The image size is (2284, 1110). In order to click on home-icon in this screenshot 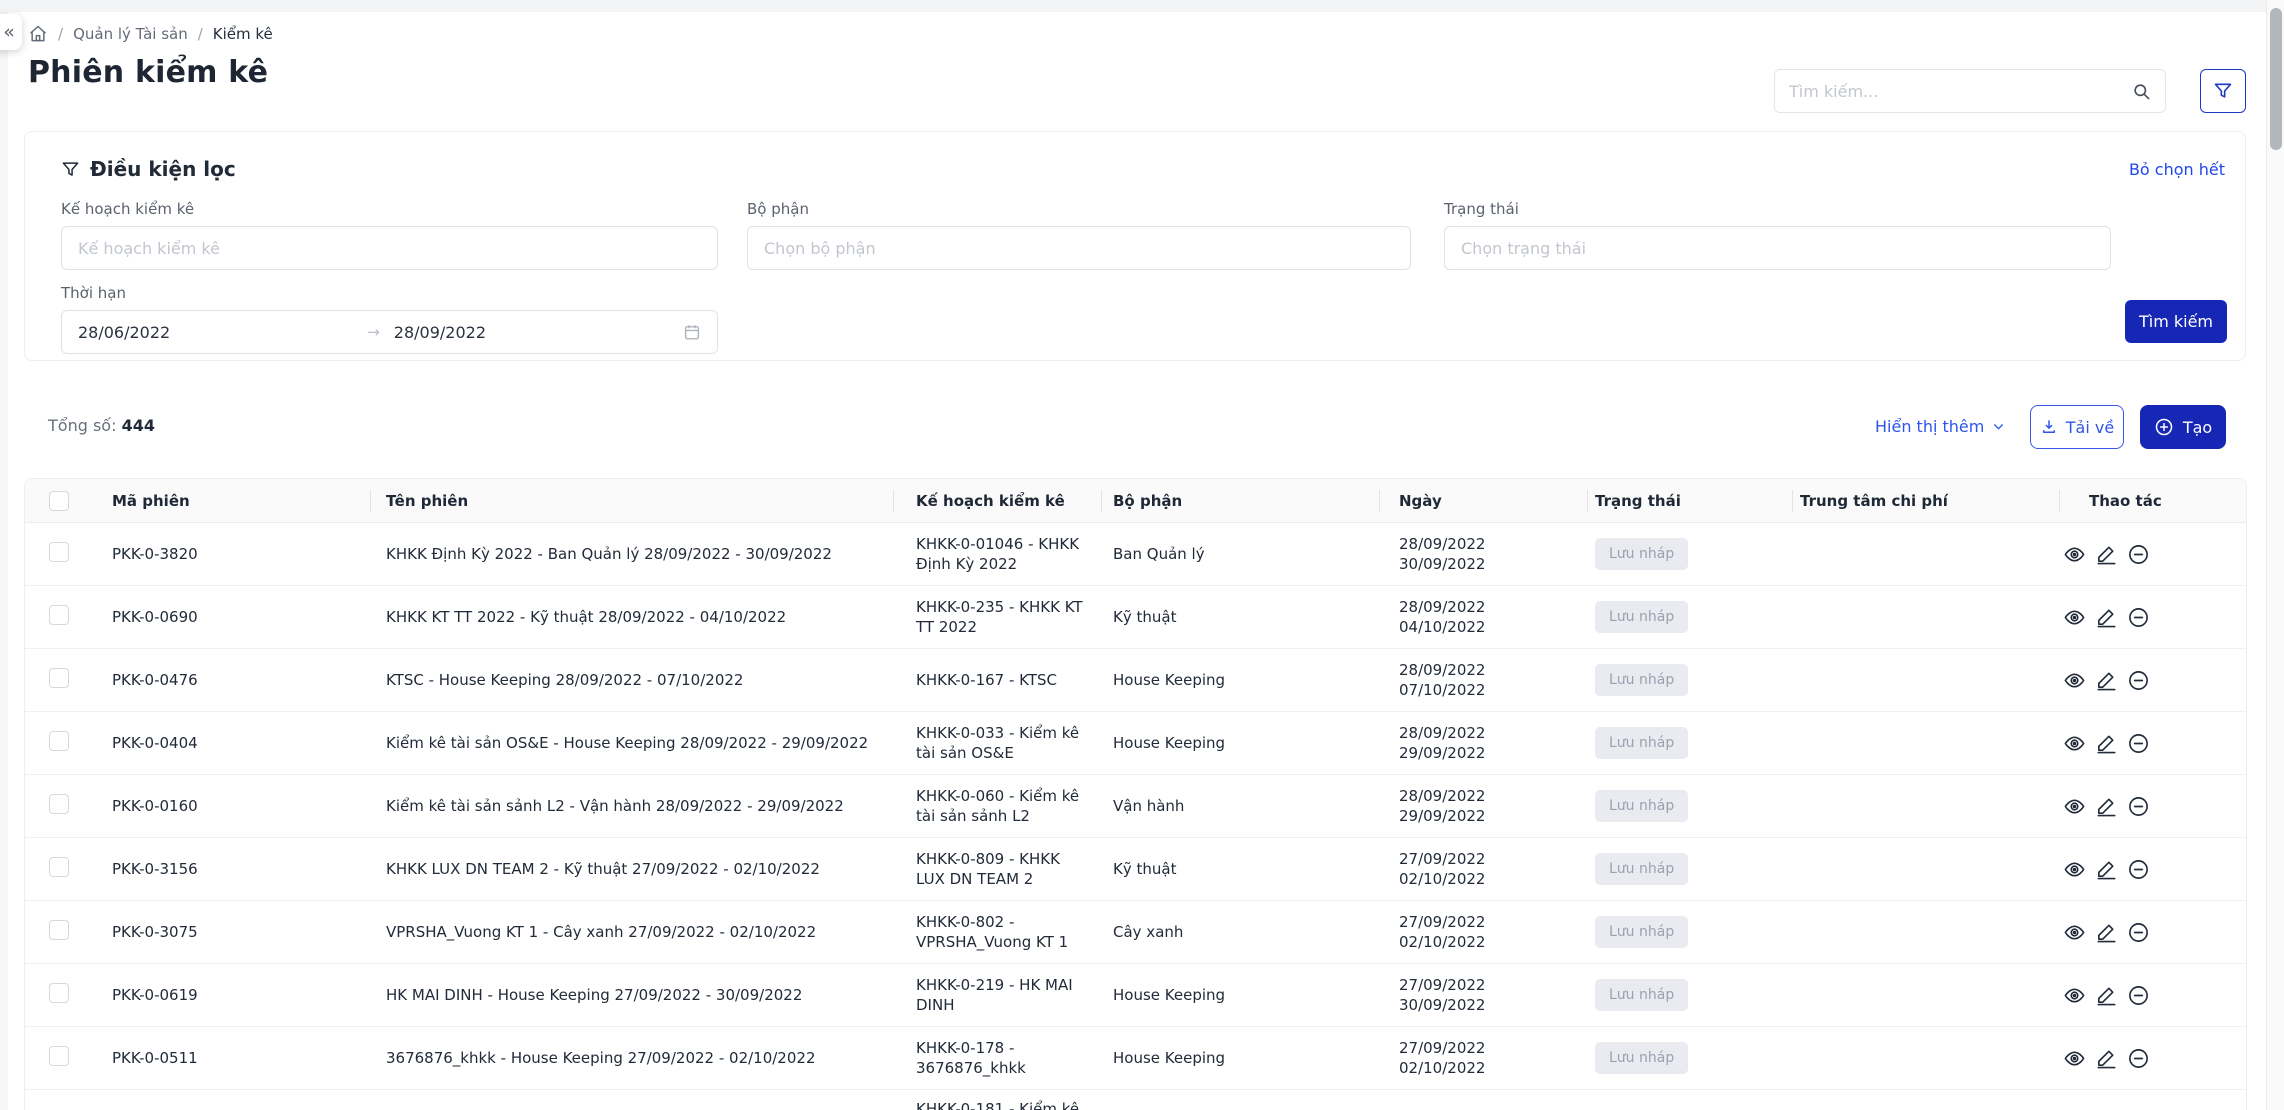, I will do `click(38, 34)`.